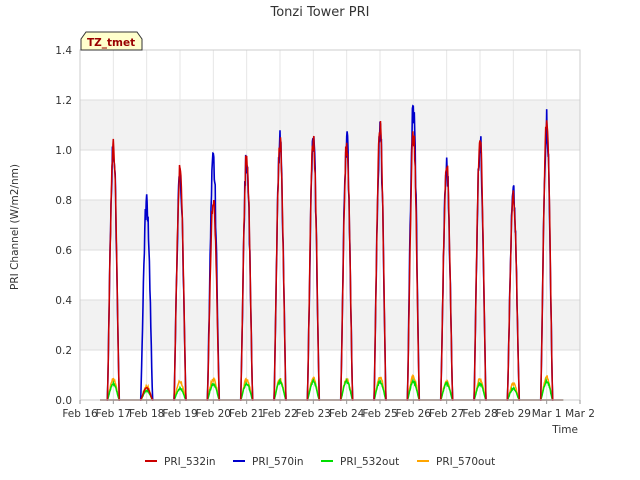 The height and width of the screenshot is (480, 640). What do you see at coordinates (446, 414) in the screenshot?
I see `x-tick-label: Feb 27` at bounding box center [446, 414].